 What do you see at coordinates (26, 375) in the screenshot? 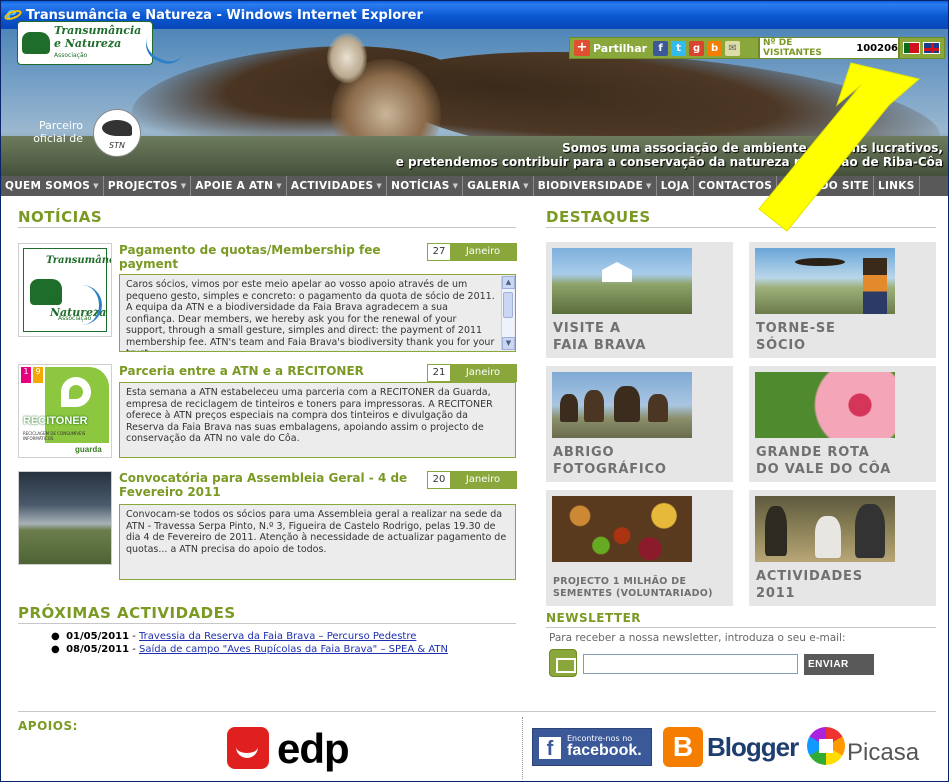
I see `reci-pink-square: 1` at bounding box center [26, 375].